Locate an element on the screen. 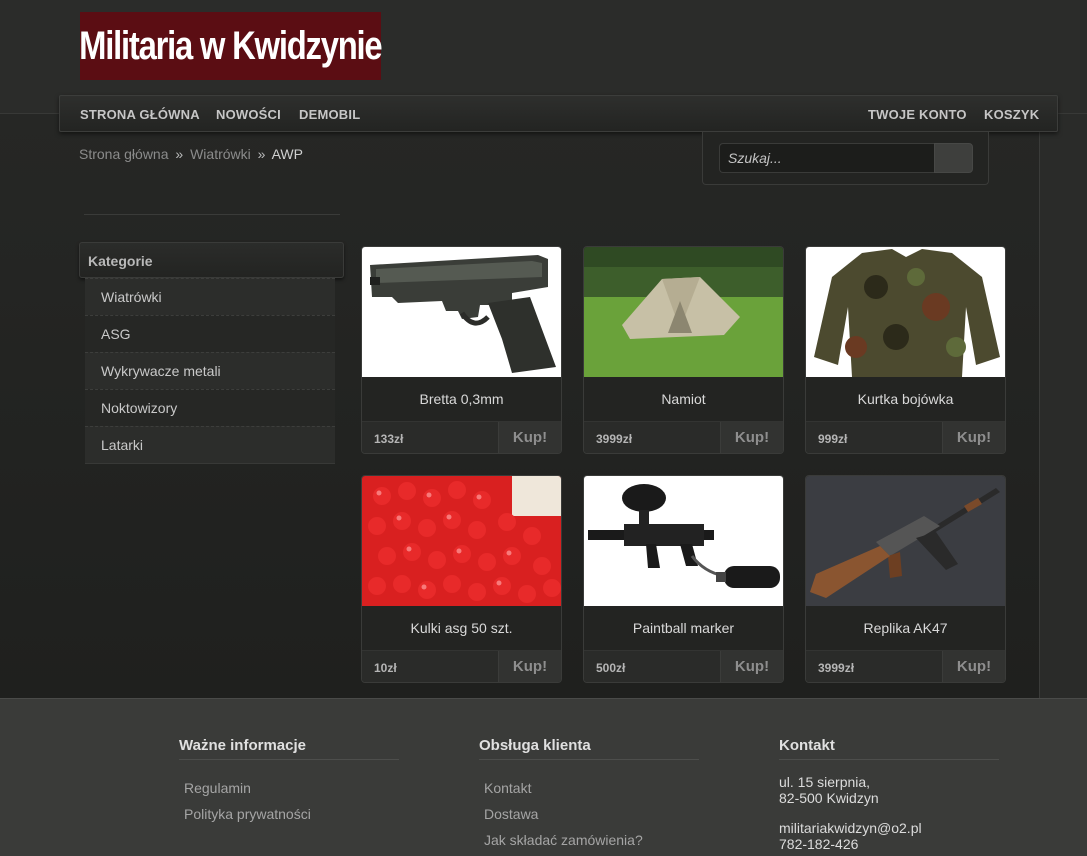  site-logo: Militaria w Kwidzynie is located at coordinates (231, 46).